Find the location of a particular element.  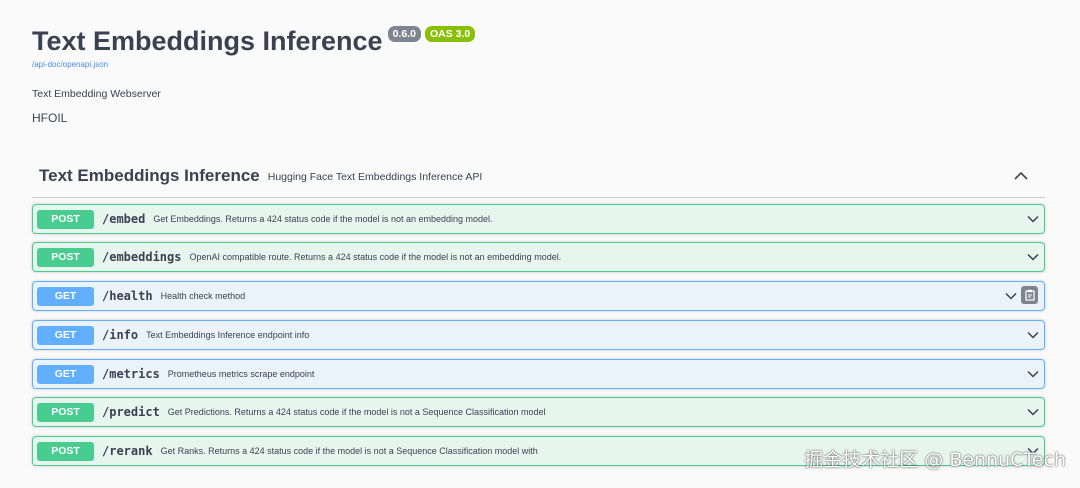

copy-to-clipboard-button is located at coordinates (1029, 295).